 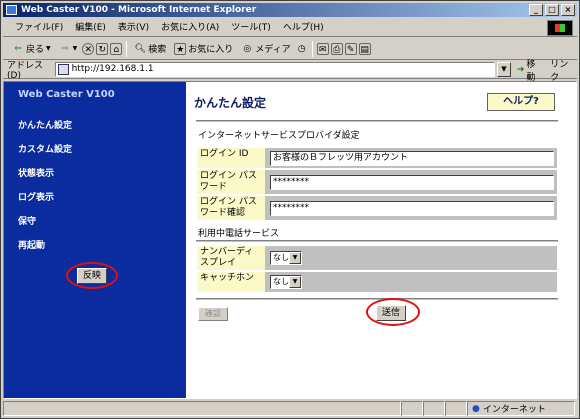 I want to click on number-display-label: ナンバーディスプレイ, so click(x=232, y=258).